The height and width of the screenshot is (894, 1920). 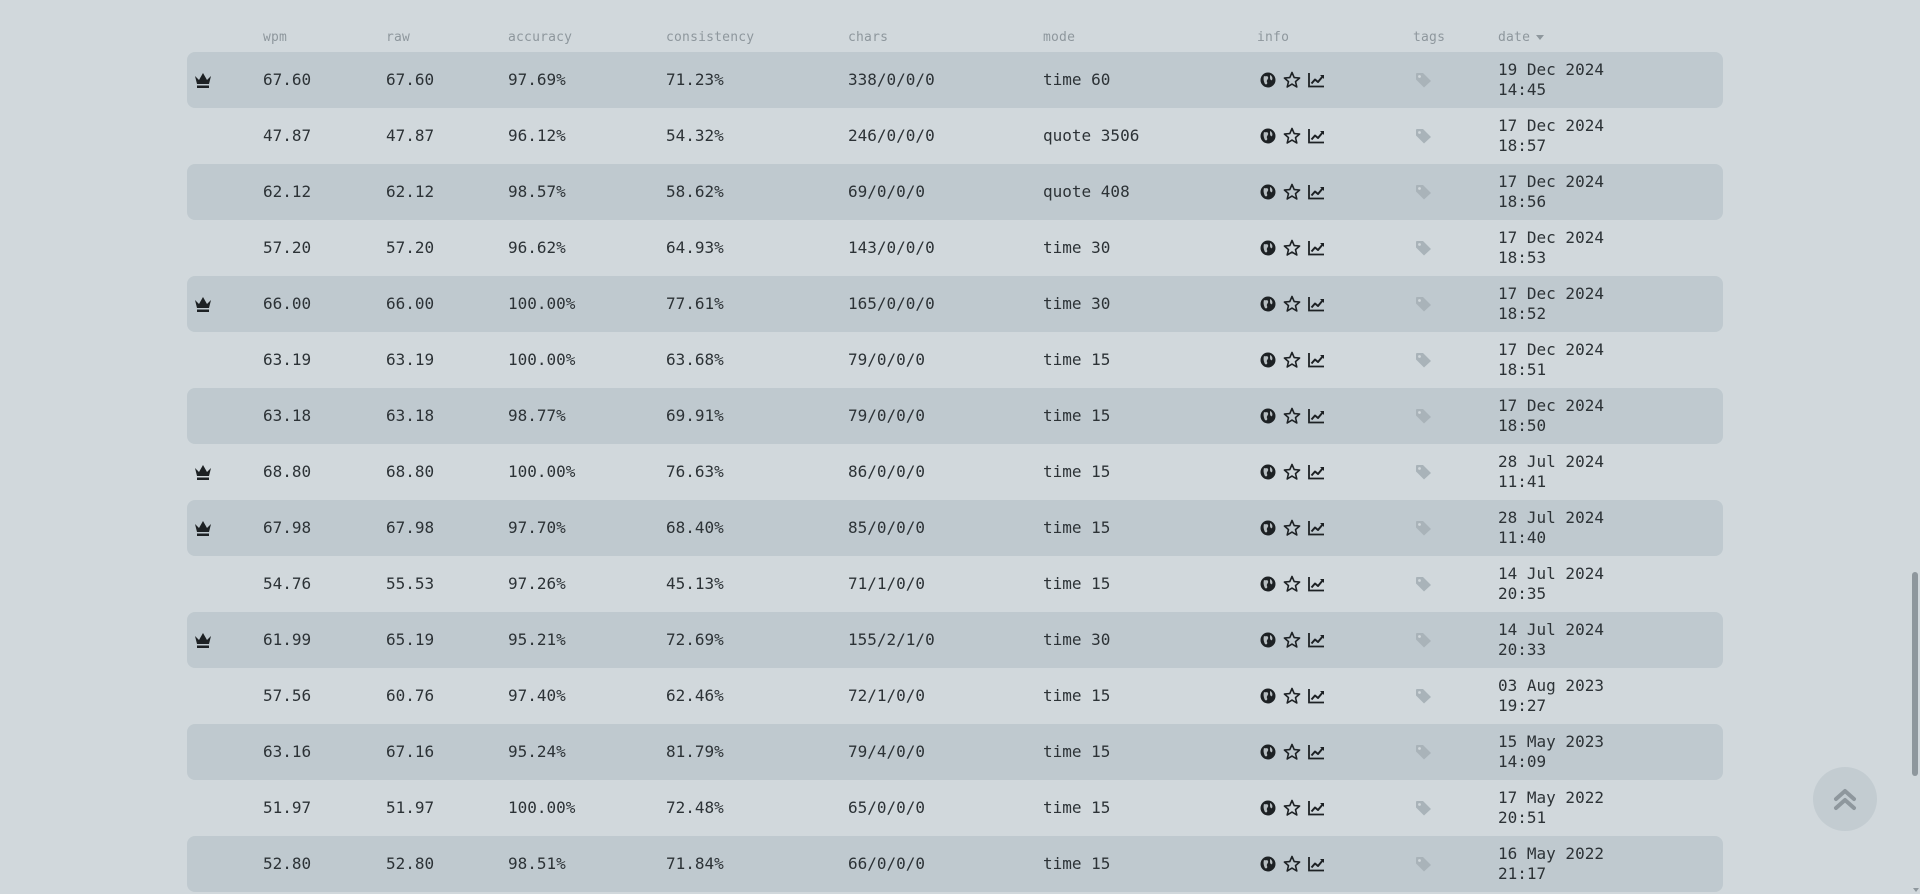 I want to click on scroll-down-arrow-icon, so click(x=1916, y=890).